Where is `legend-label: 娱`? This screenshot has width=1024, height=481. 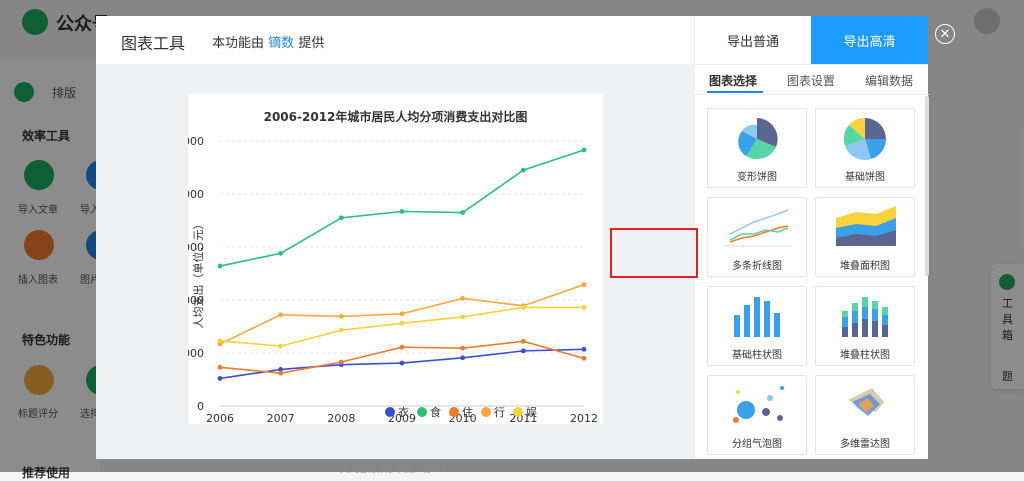 legend-label: 娱 is located at coordinates (531, 412).